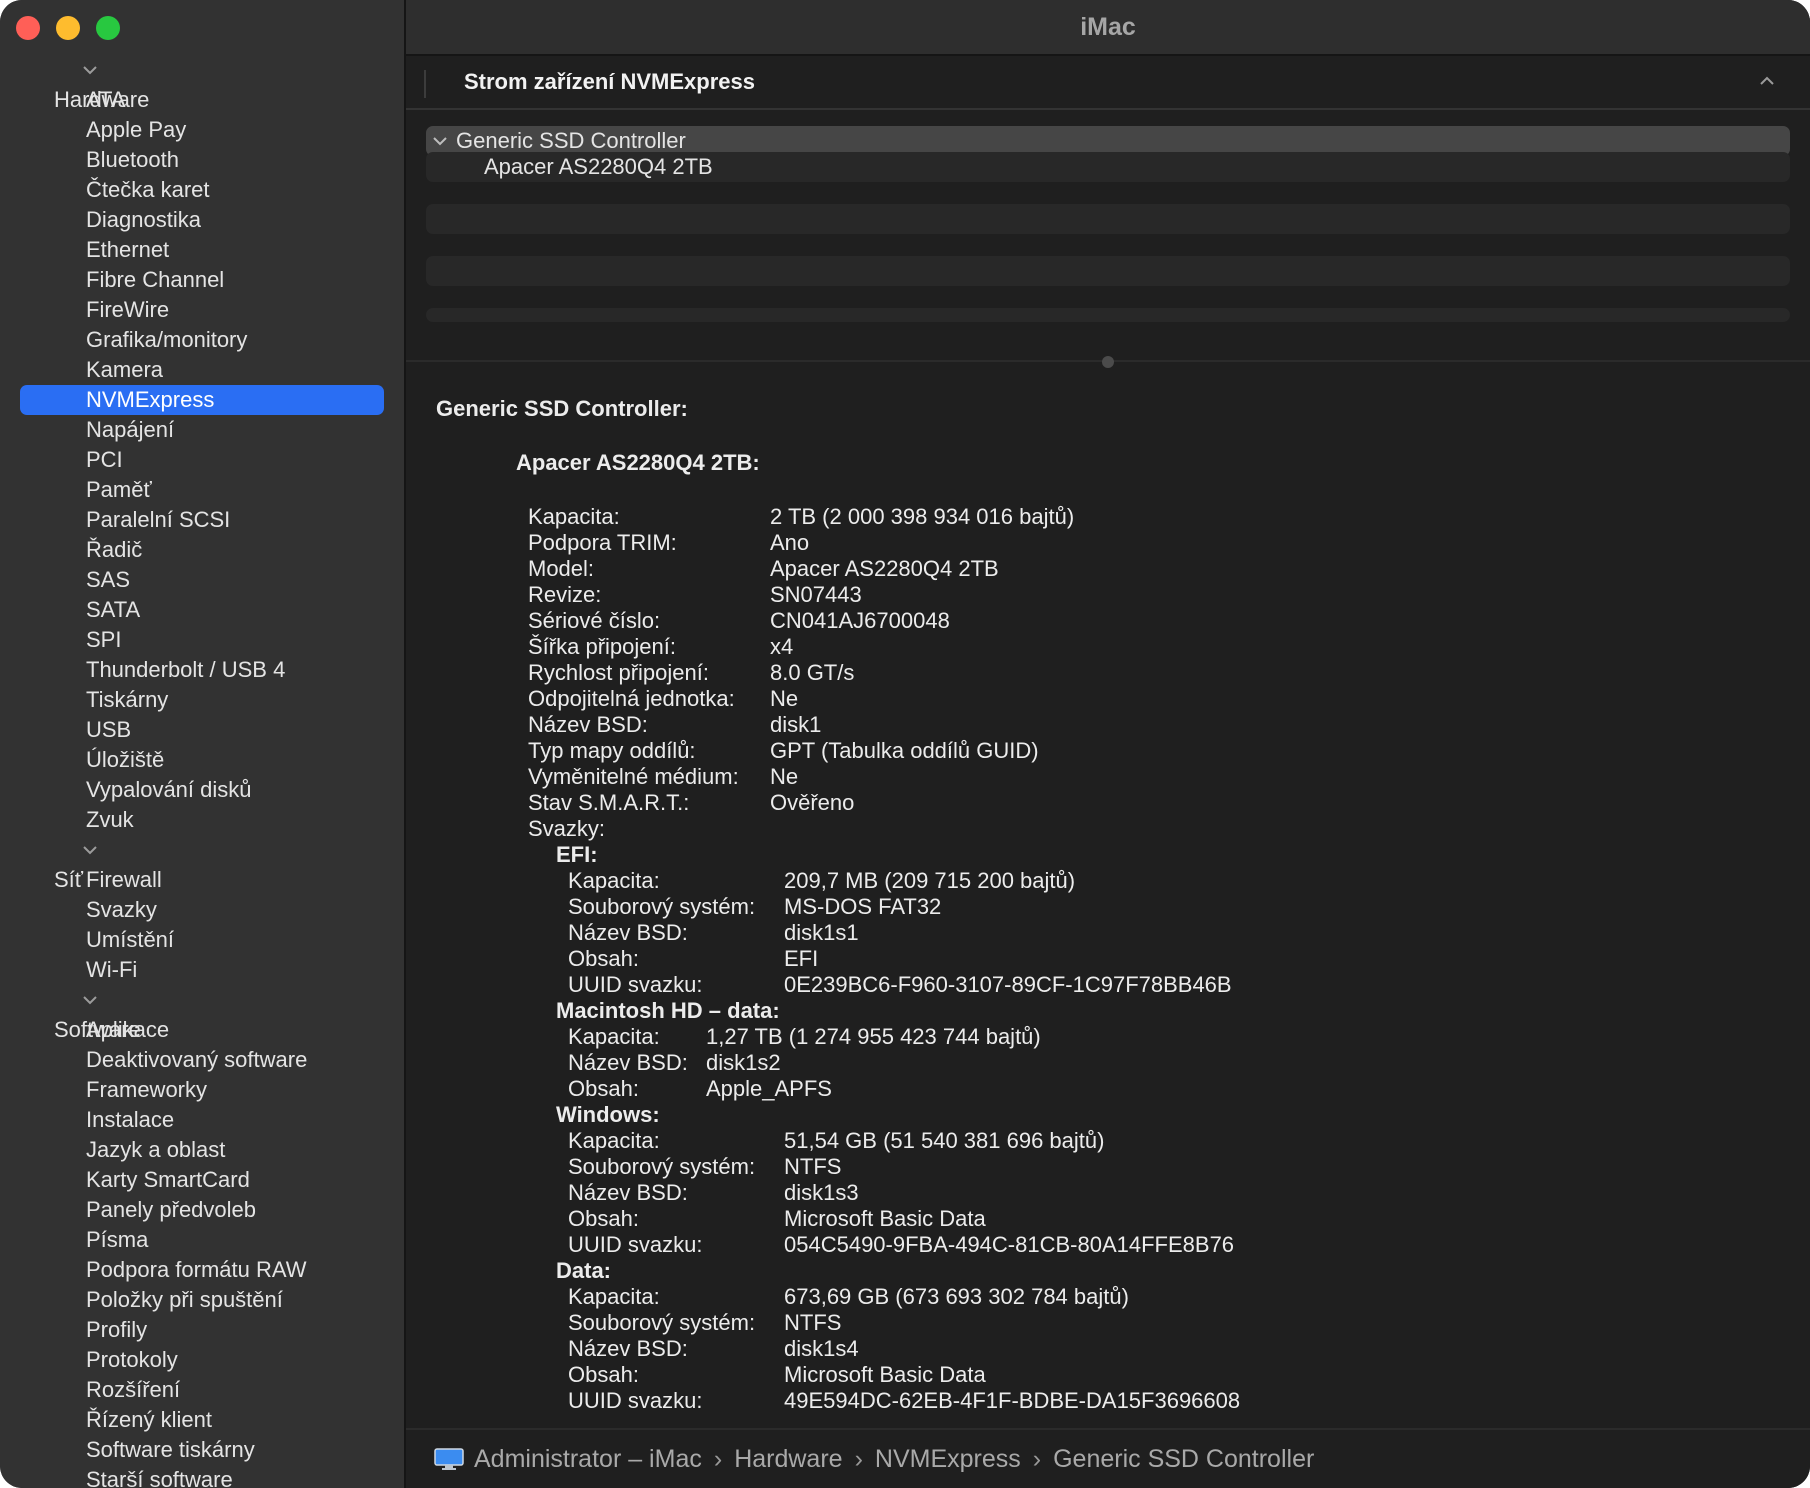  I want to click on sidebar-item-diagnostika: Diagnostika, so click(202, 220).